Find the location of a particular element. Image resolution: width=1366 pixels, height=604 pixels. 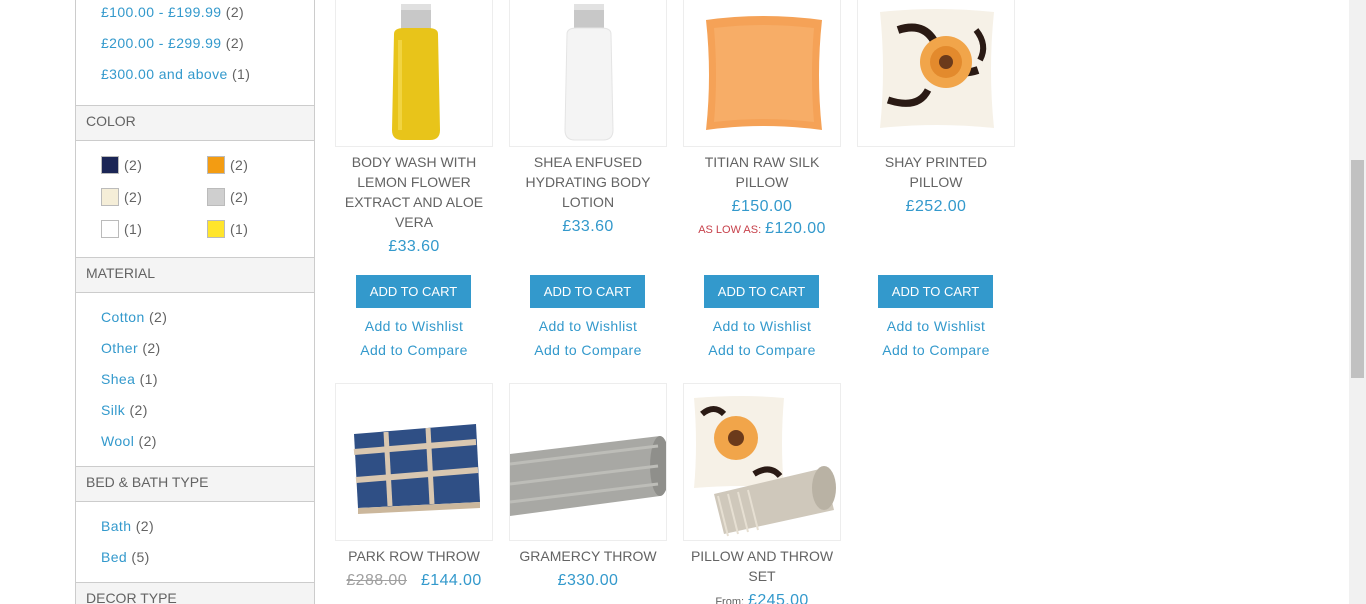

swatch-cream is located at coordinates (110, 197).